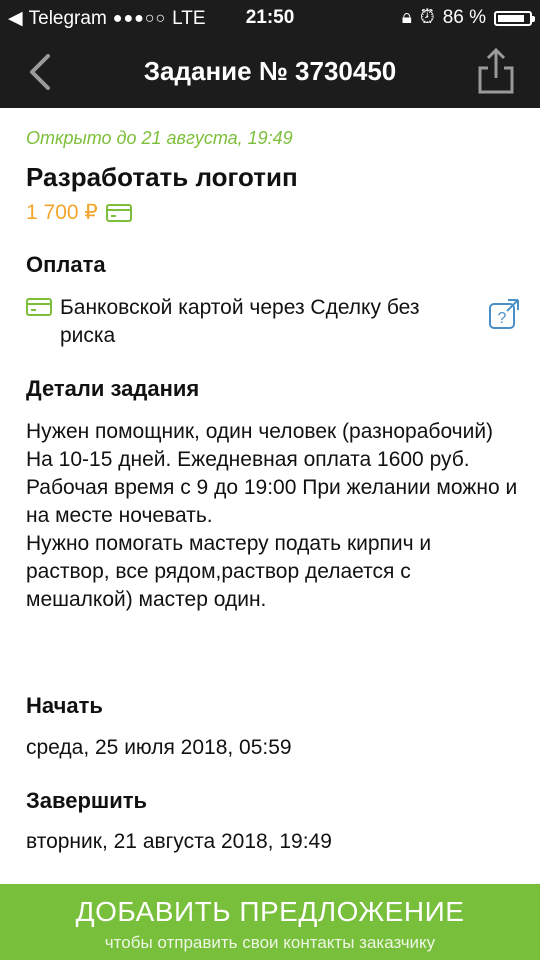 The image size is (540, 960). I want to click on page-title: Задание № 3730450, so click(270, 71).